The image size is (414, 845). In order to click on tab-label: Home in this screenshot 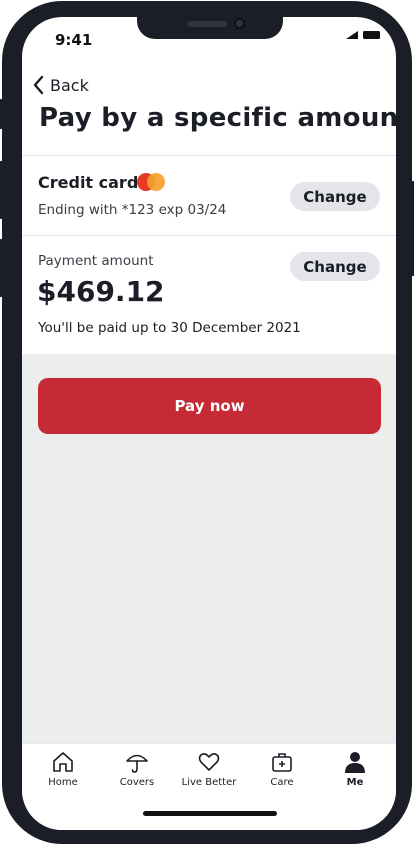, I will do `click(63, 782)`.